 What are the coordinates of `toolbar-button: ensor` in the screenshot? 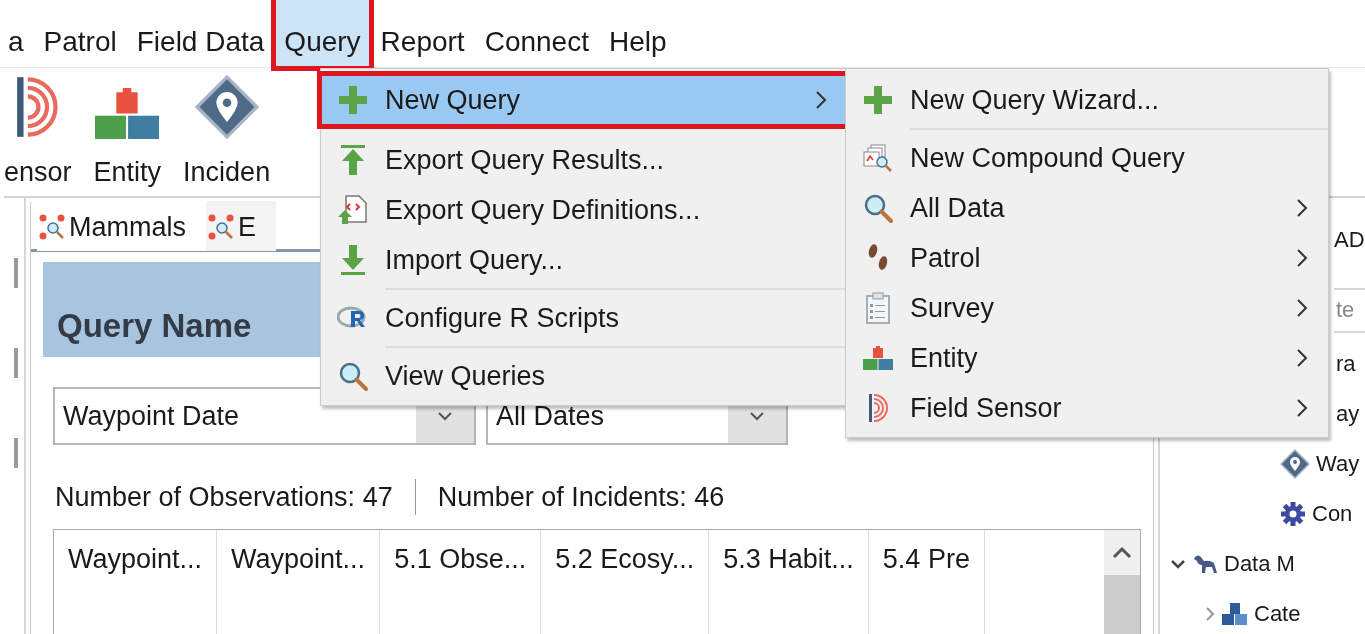 It's located at (38, 132).